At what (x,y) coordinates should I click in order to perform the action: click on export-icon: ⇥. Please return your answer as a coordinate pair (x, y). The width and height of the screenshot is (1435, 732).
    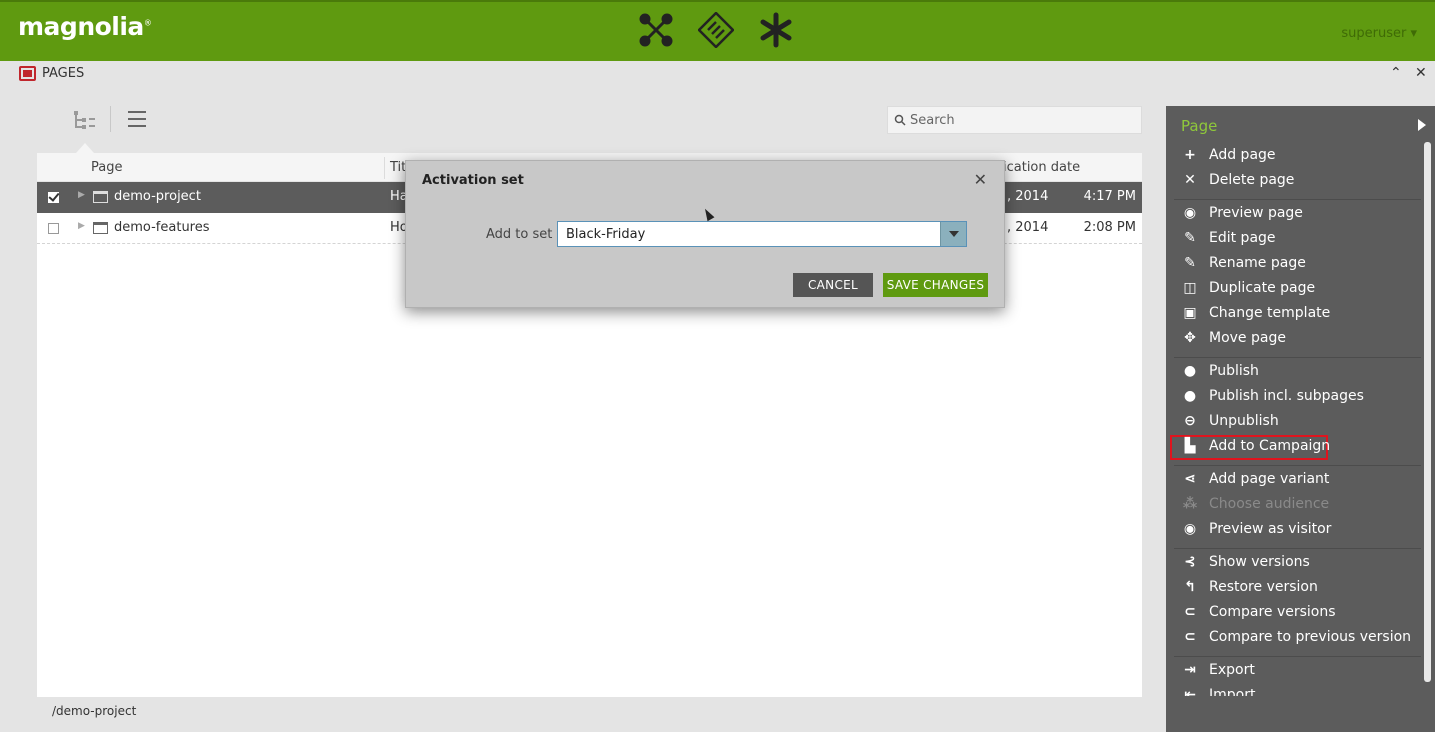
    Looking at the image, I should click on (1190, 670).